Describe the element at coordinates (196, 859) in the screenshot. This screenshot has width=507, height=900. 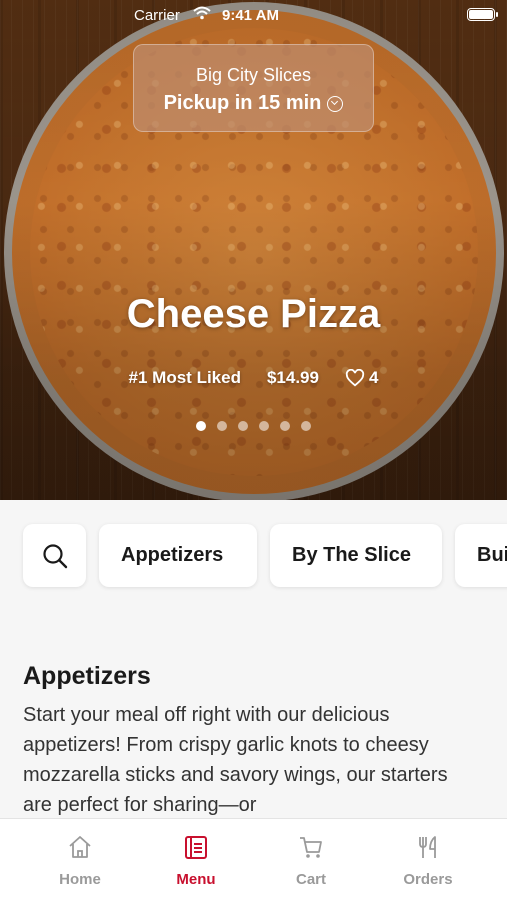
I see `tab-menu: Menu` at that location.